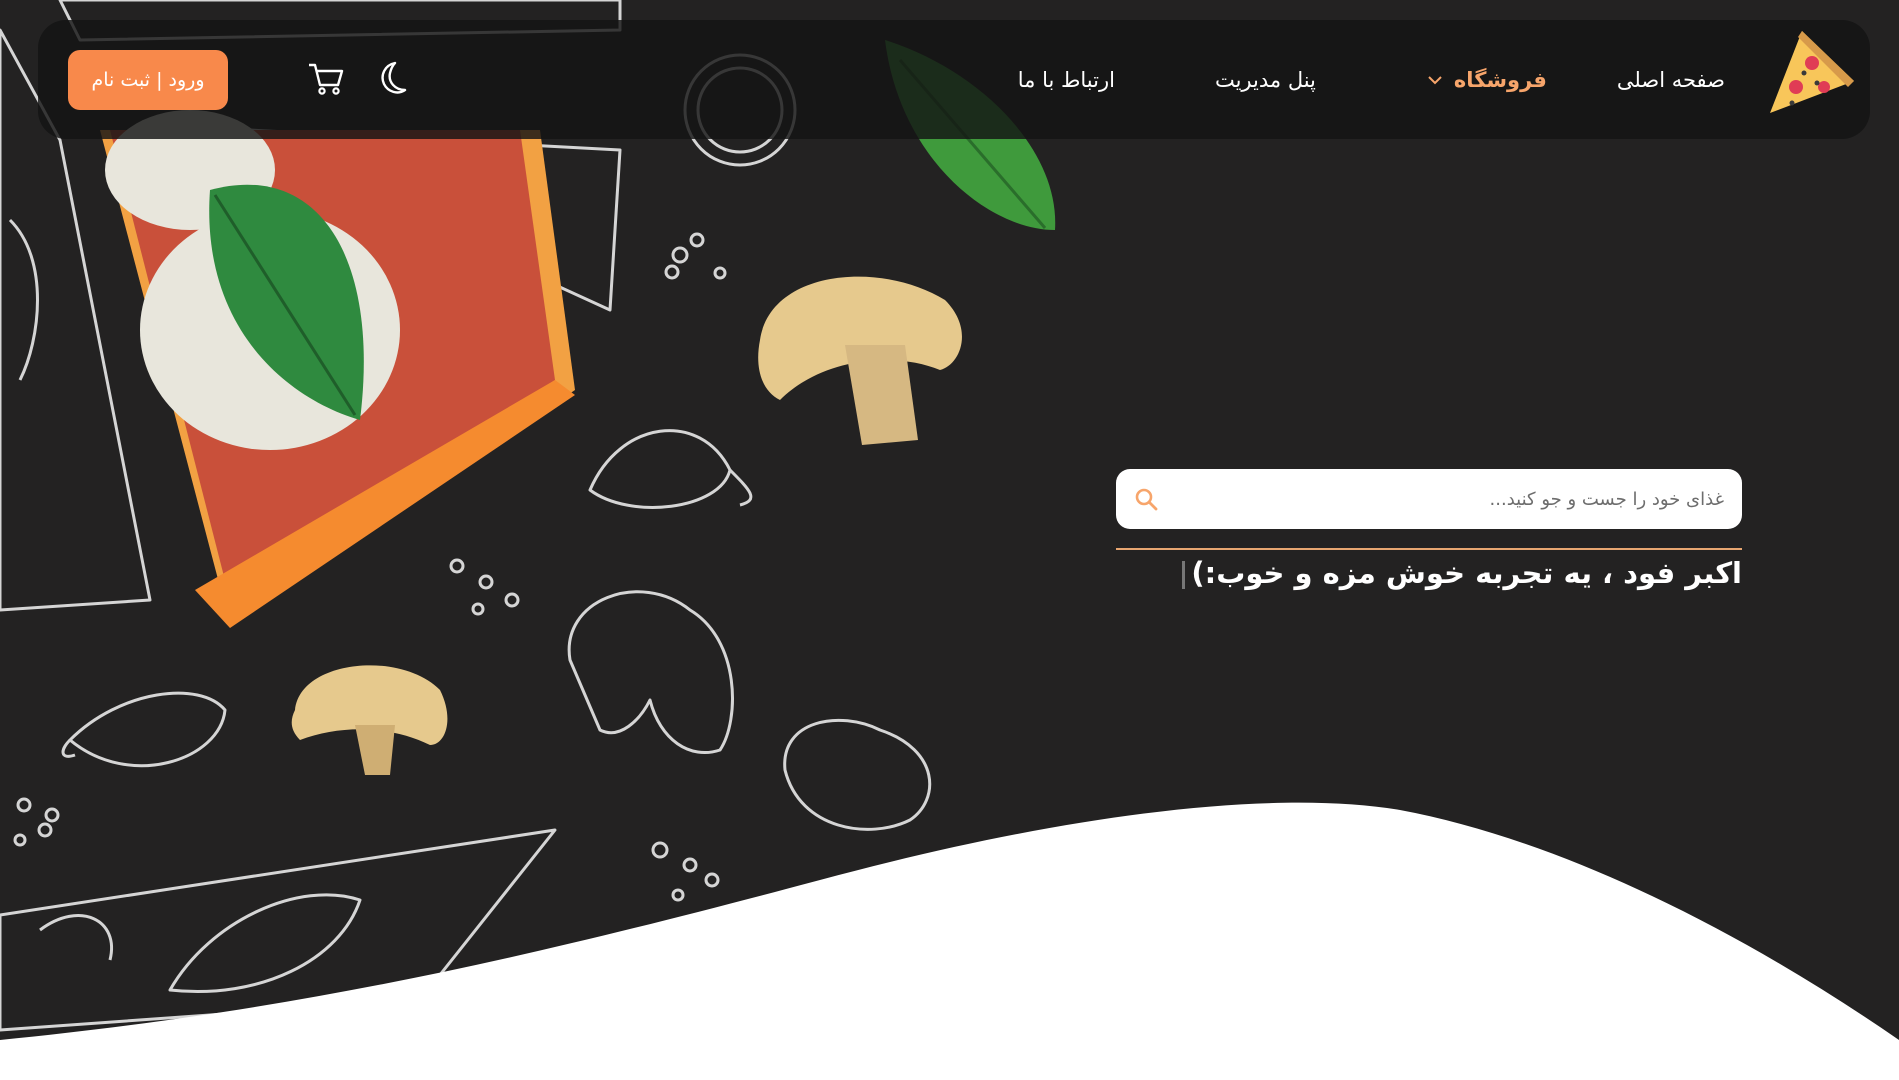  What do you see at coordinates (1459, 499) in the screenshot?
I see `search-input` at bounding box center [1459, 499].